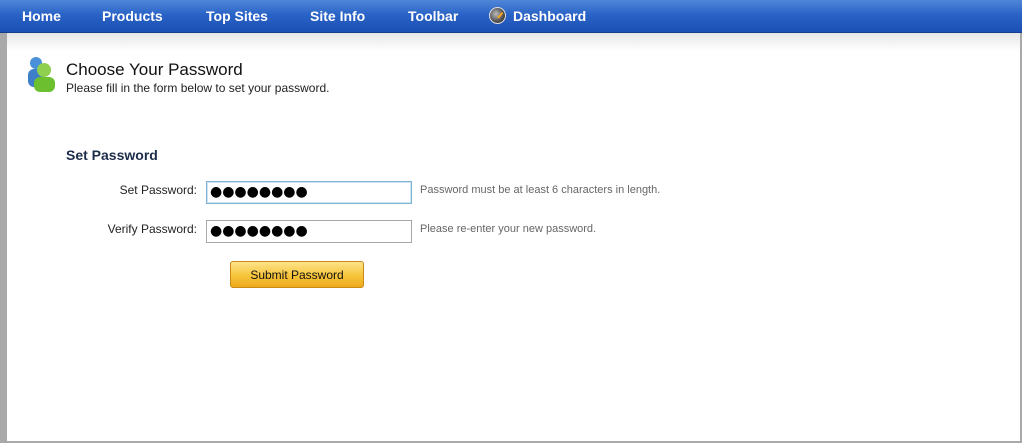  I want to click on set-password-input: ●●●●●●●●, so click(309, 192).